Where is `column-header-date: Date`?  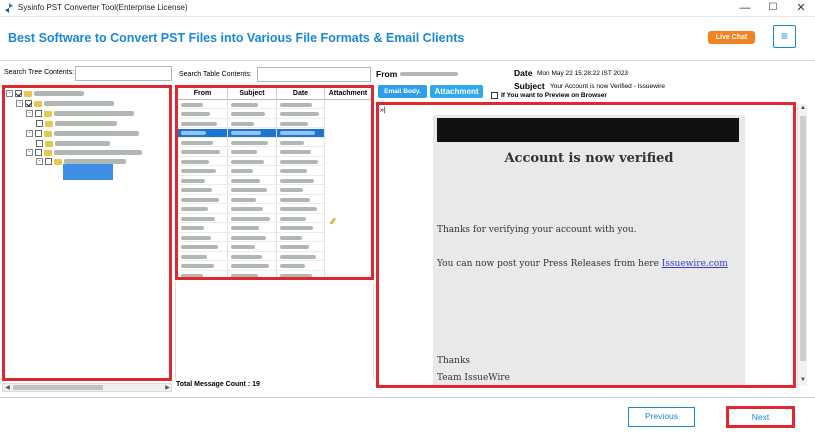 column-header-date: Date is located at coordinates (301, 94).